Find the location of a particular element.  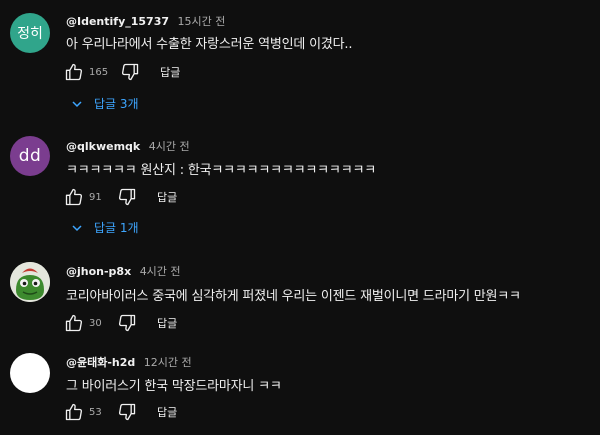

like-count: 53 is located at coordinates (95, 412).